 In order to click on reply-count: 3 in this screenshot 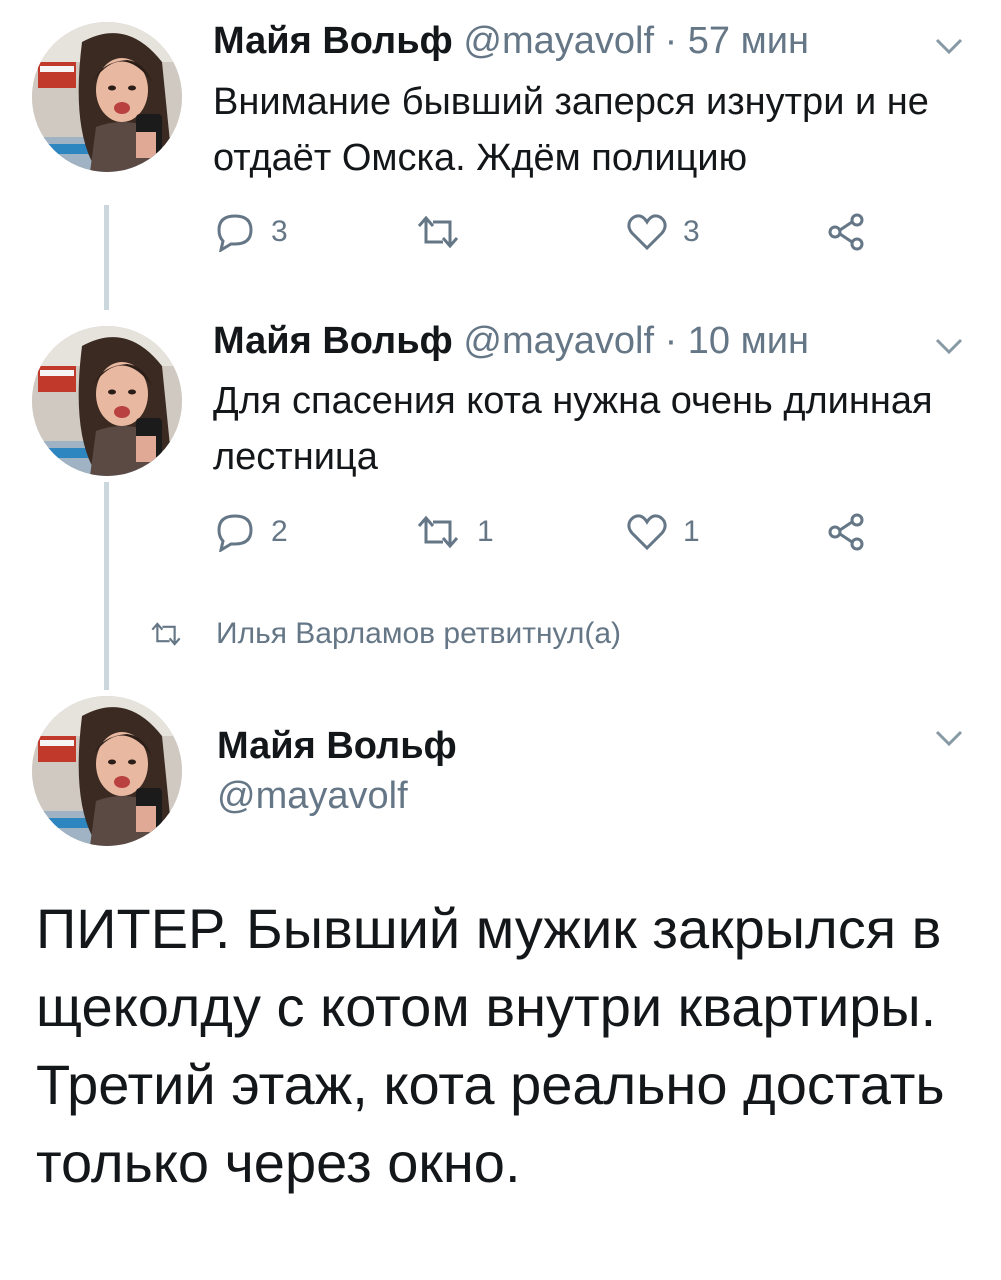, I will do `click(279, 231)`.